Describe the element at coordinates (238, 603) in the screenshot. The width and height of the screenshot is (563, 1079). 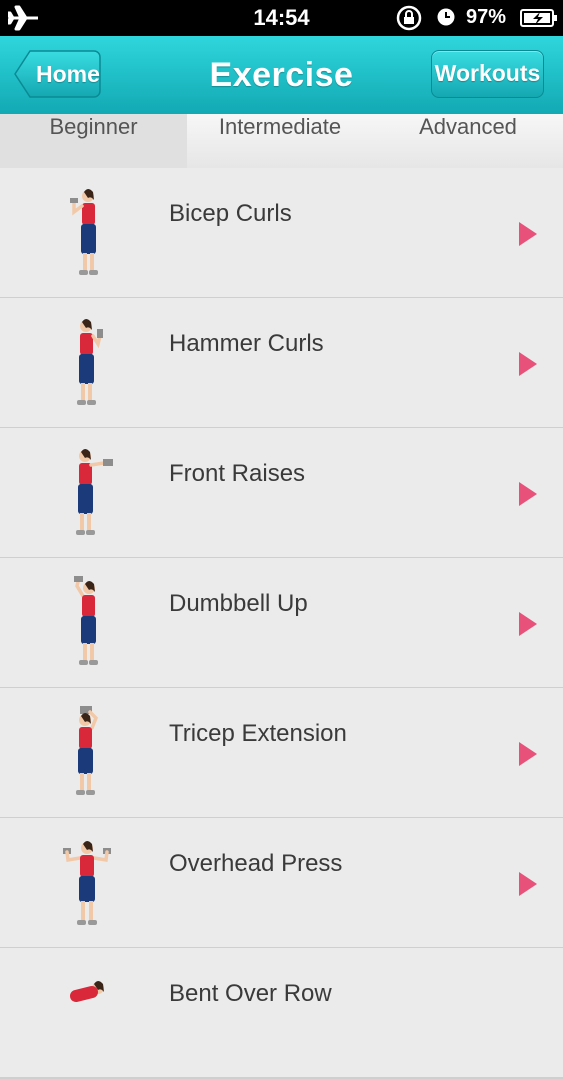
I see `list-item-label: Dumbbell Up` at that location.